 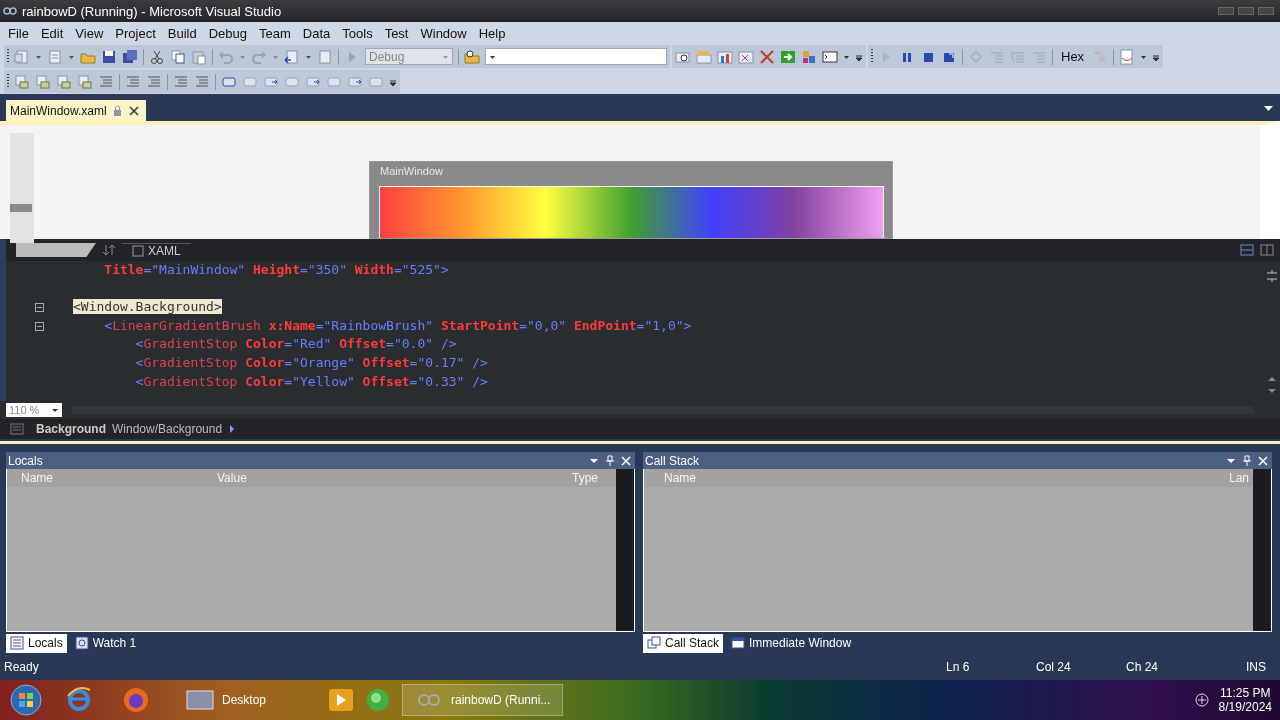 What do you see at coordinates (1272, 276) in the screenshot?
I see `split-icon` at bounding box center [1272, 276].